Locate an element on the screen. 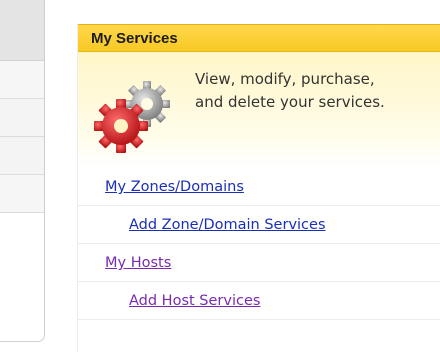 The width and height of the screenshot is (440, 352). list-item: My Zones/Domains is located at coordinates (259, 187).